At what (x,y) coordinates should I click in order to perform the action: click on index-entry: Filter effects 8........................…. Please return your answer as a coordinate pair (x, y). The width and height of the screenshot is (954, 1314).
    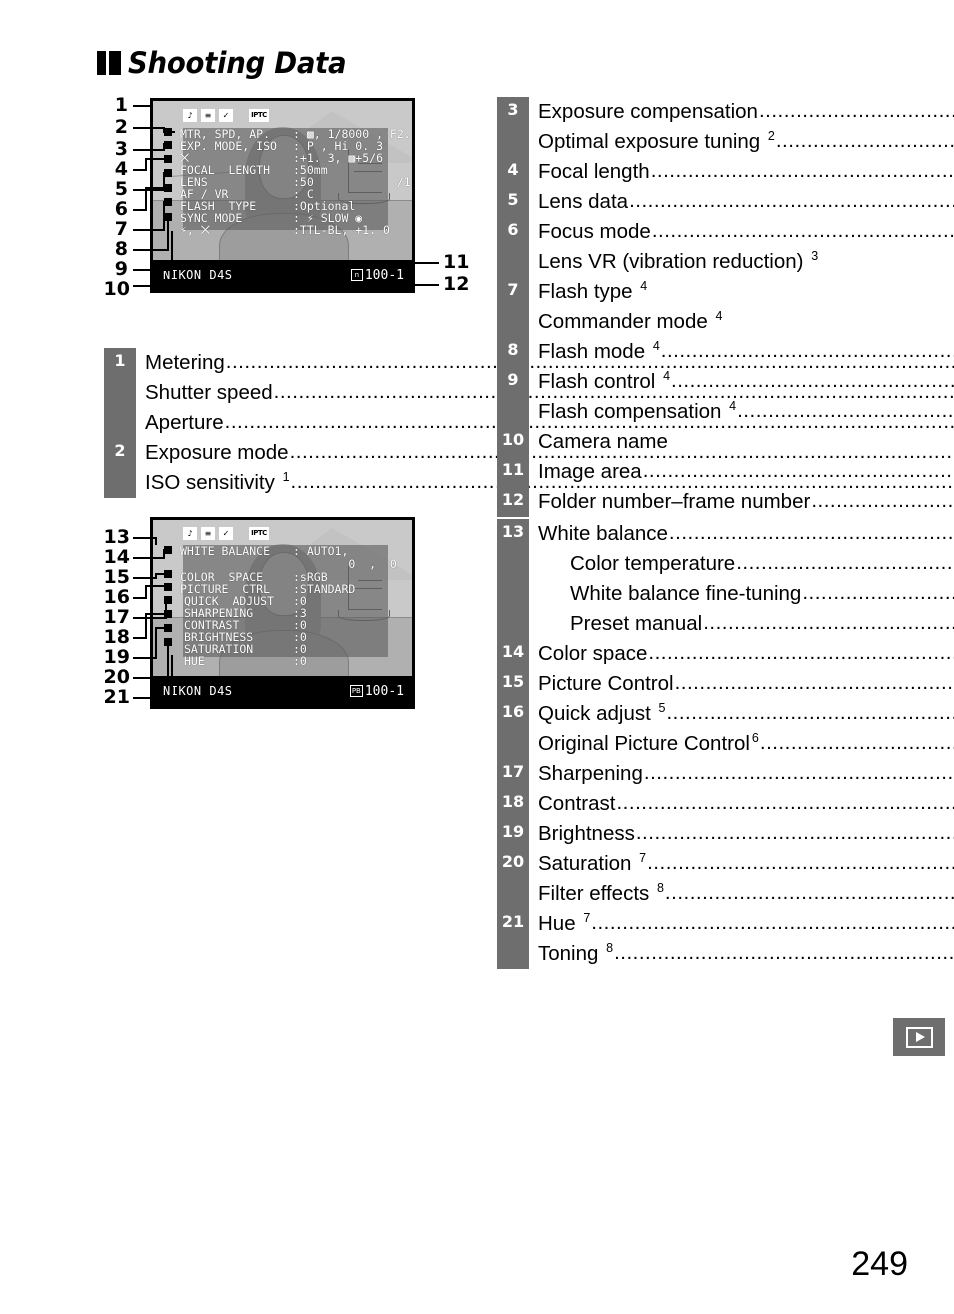
    Looking at the image, I should click on (746, 894).